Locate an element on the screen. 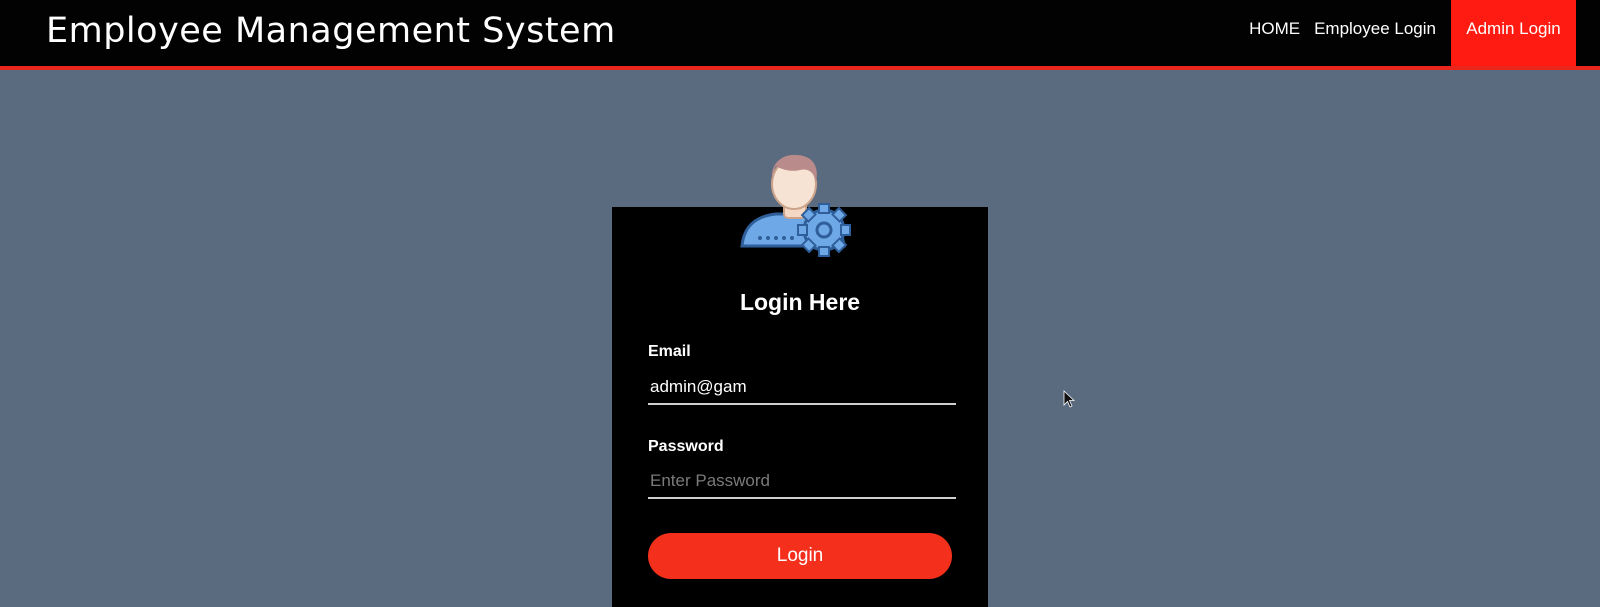 This screenshot has height=607, width=1600. nav-admin-login-link: Admin Login is located at coordinates (1513, 33).